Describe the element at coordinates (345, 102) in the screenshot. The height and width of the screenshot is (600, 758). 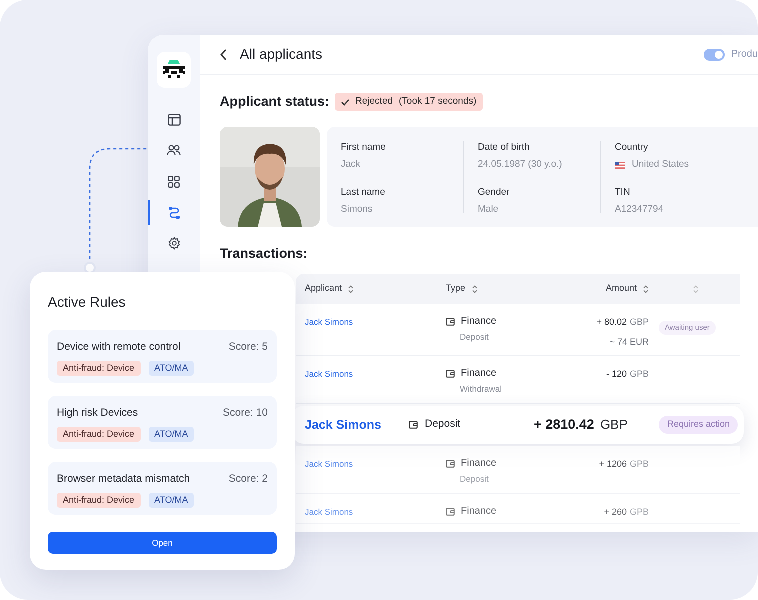
I see `check-icon` at that location.